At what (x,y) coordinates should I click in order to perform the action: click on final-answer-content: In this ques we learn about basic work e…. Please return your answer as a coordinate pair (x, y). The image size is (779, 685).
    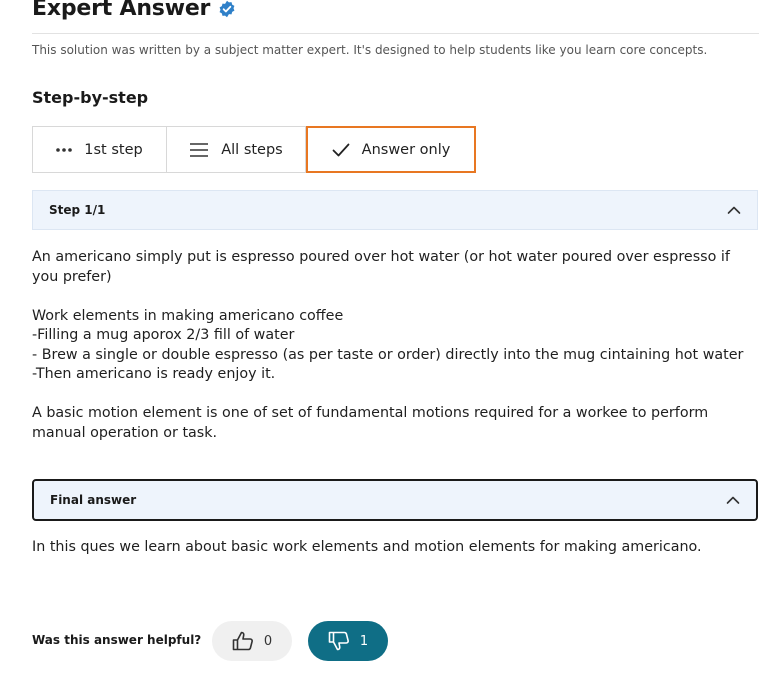
    Looking at the image, I should click on (394, 548).